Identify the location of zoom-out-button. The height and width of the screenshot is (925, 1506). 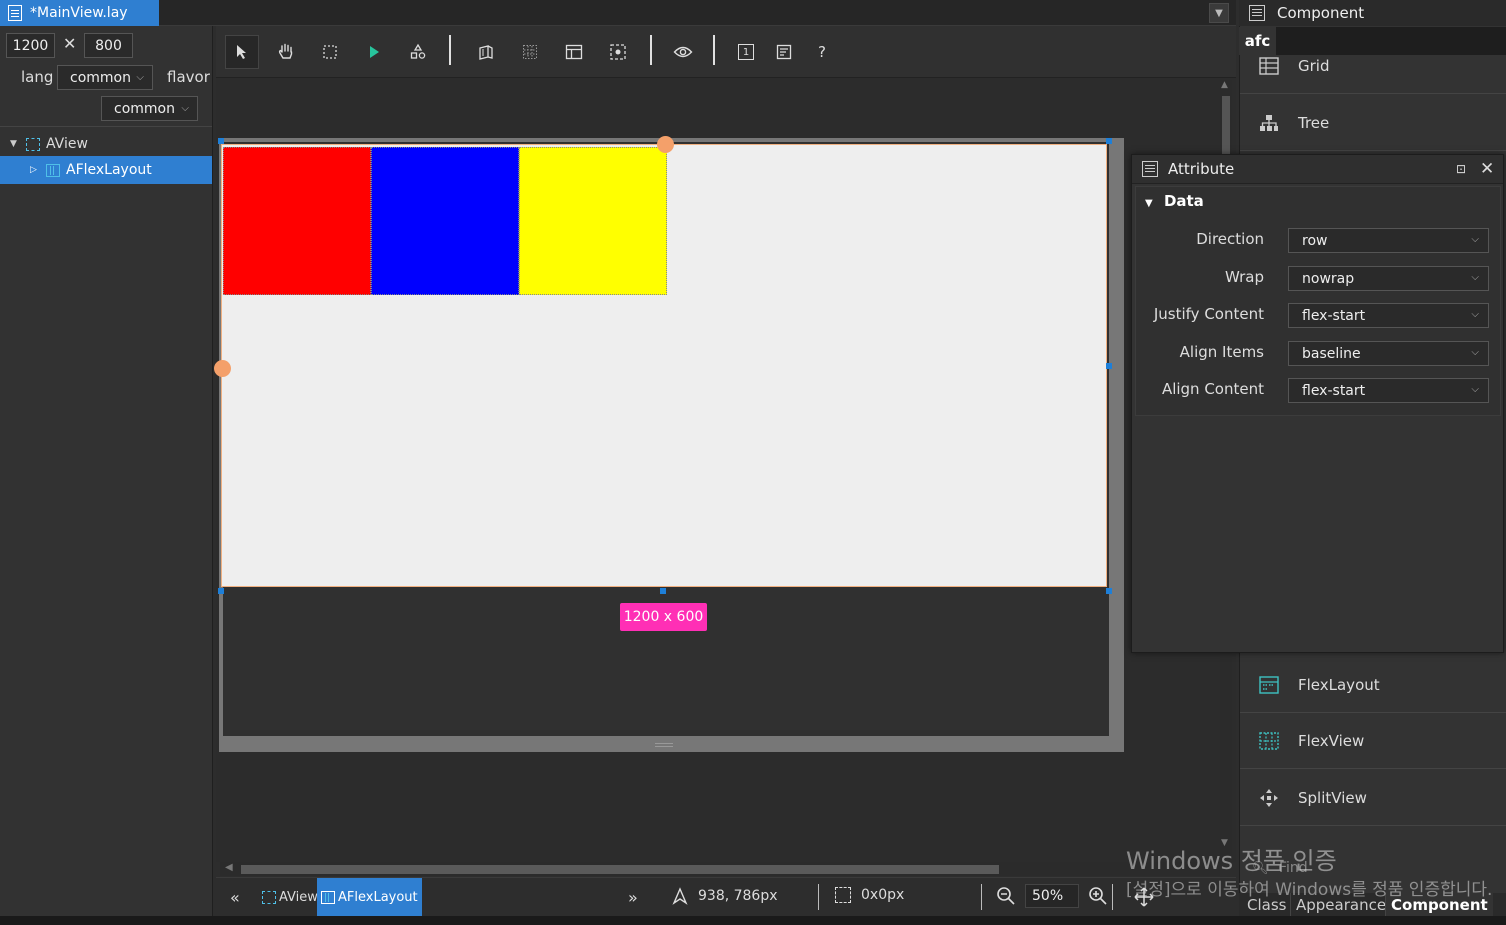
(1006, 896).